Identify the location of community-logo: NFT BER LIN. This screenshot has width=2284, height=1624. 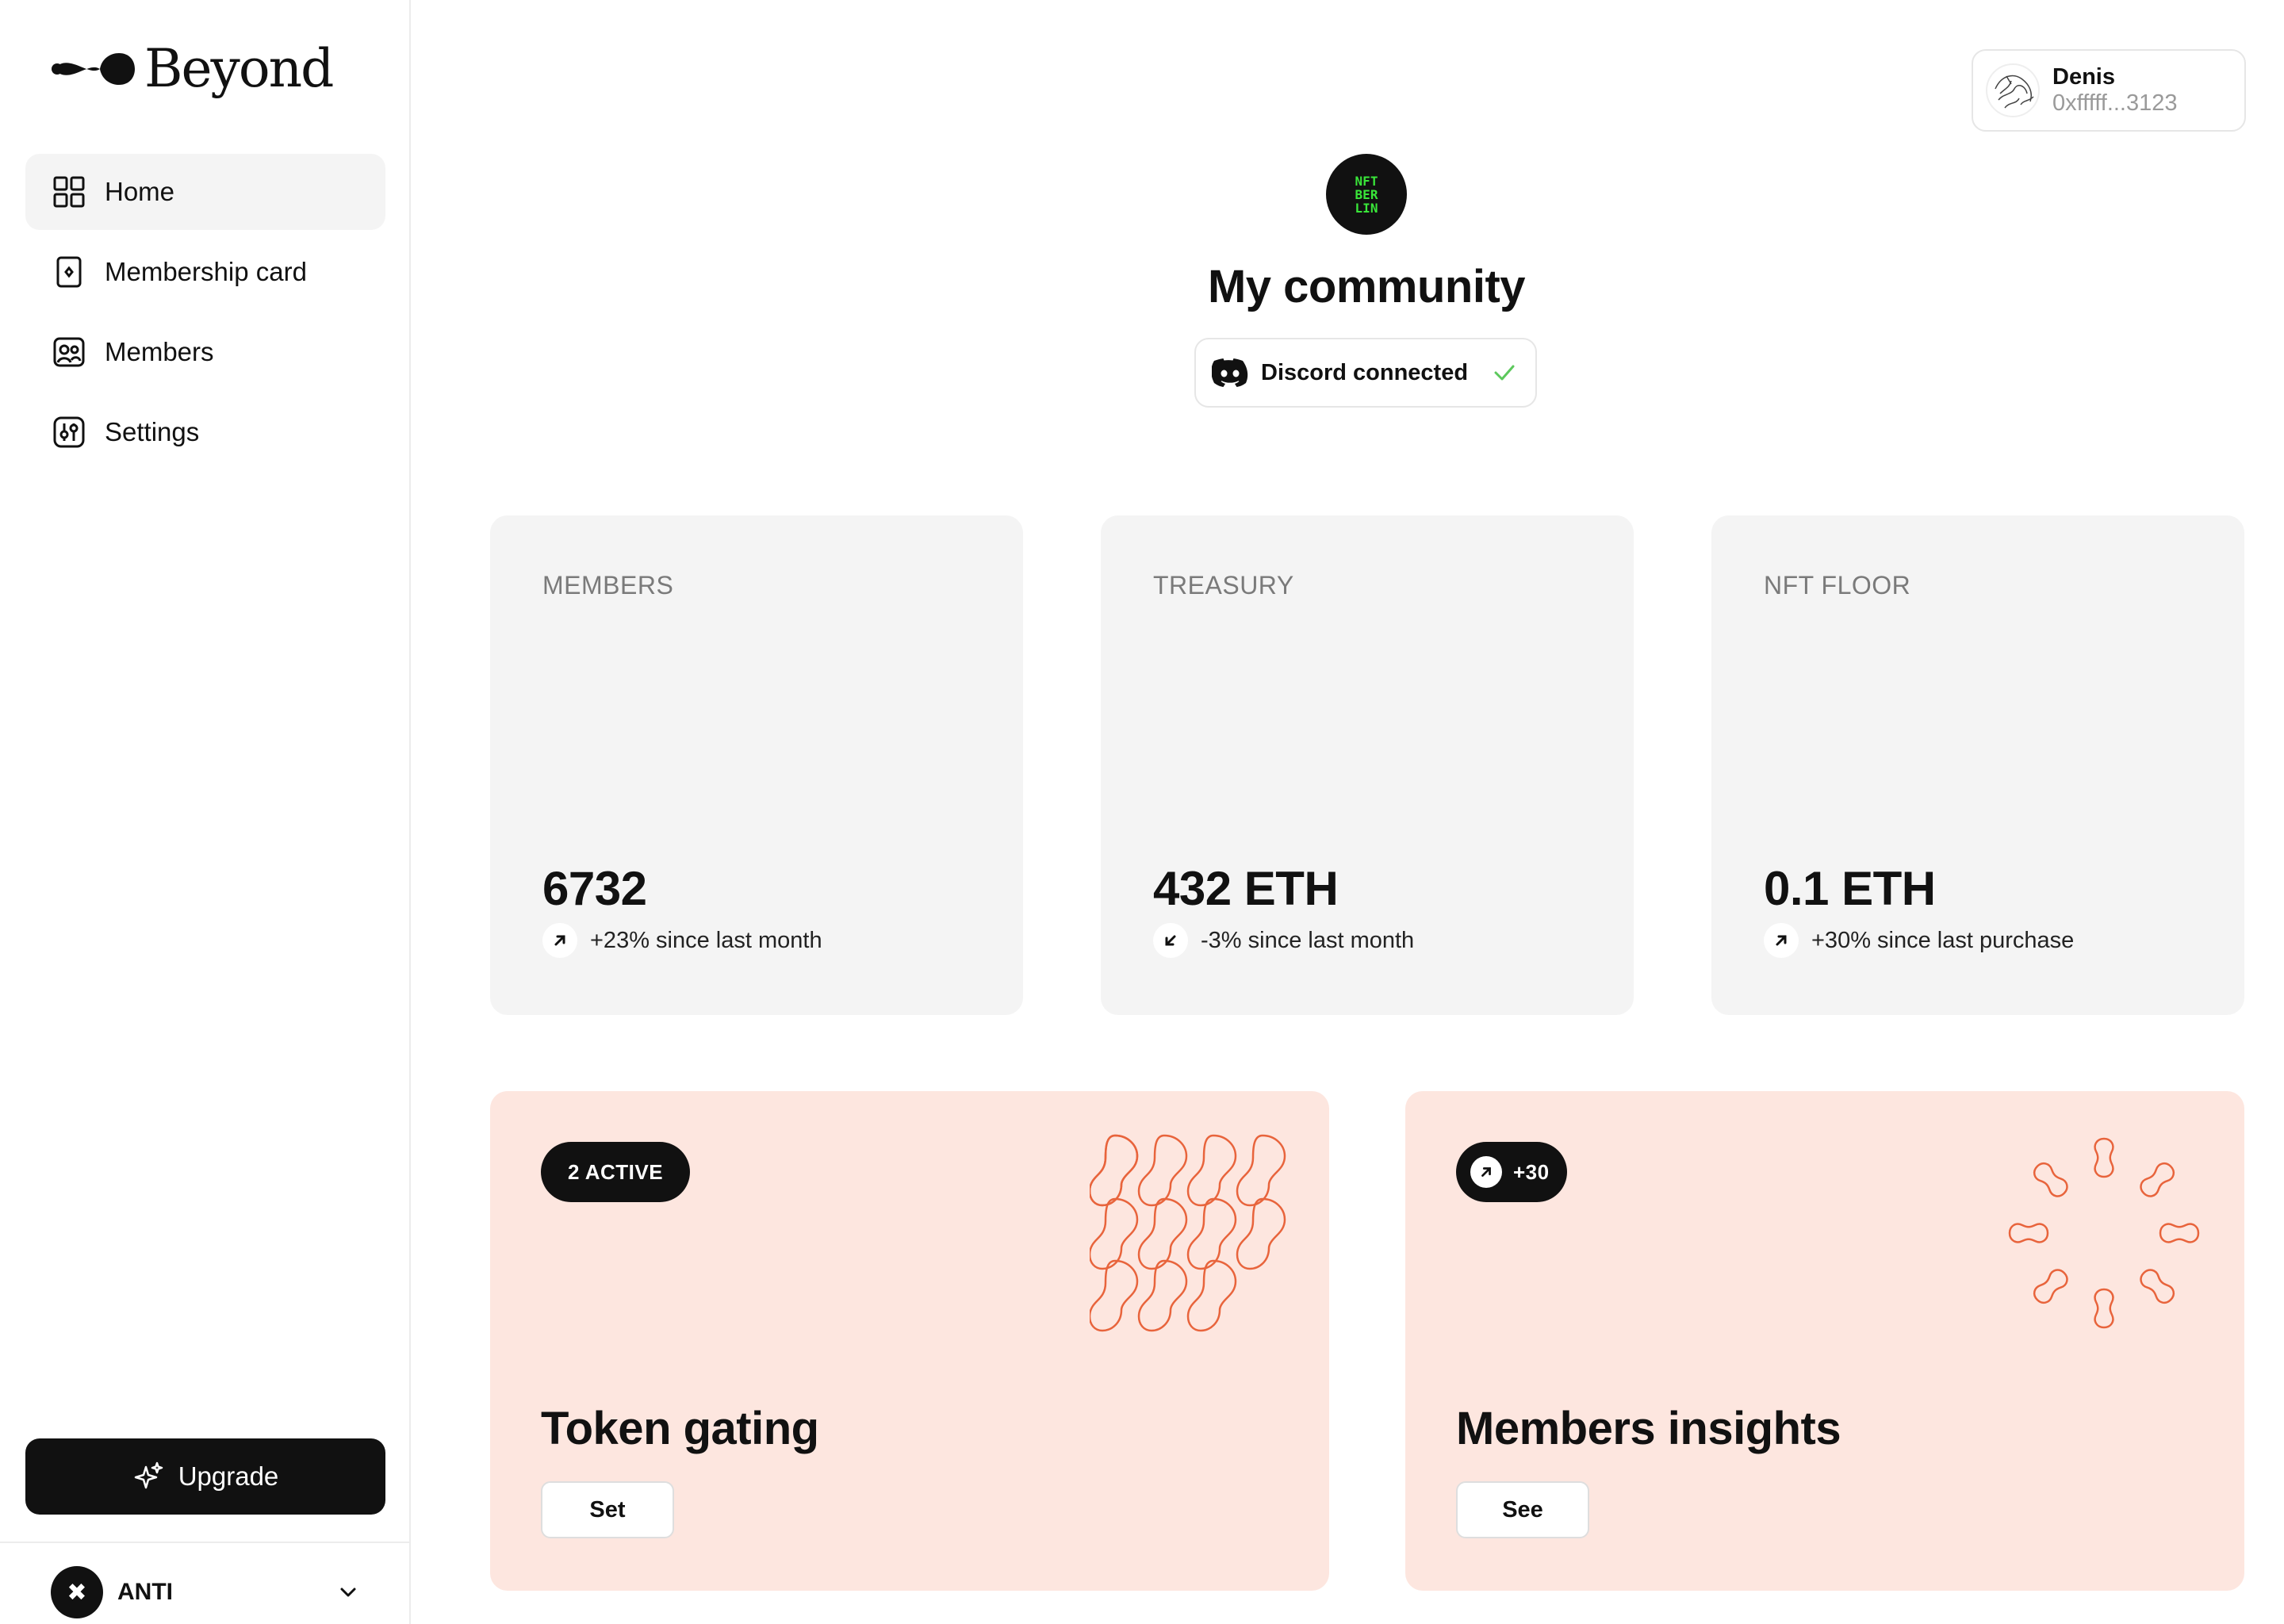
(1366, 194).